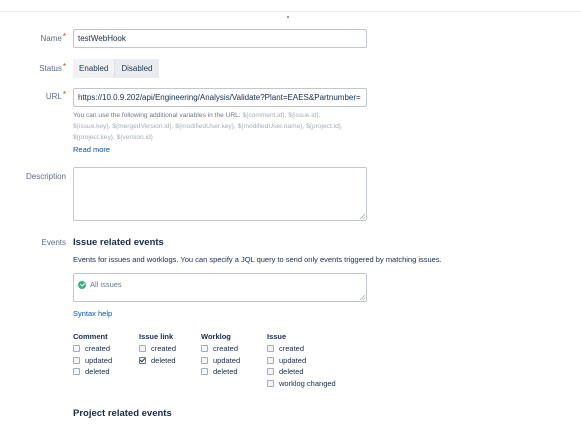 Image resolution: width=581 pixels, height=425 pixels. I want to click on issue-worklog-changed-checkbox: worklog changed, so click(301, 384).